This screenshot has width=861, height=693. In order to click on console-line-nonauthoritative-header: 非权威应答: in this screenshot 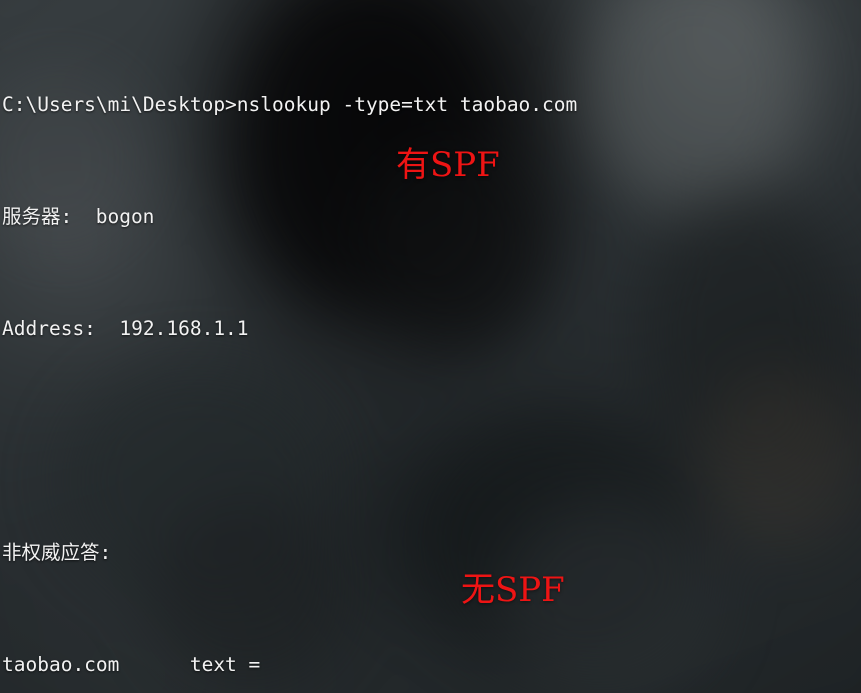, I will do `click(57, 552)`.